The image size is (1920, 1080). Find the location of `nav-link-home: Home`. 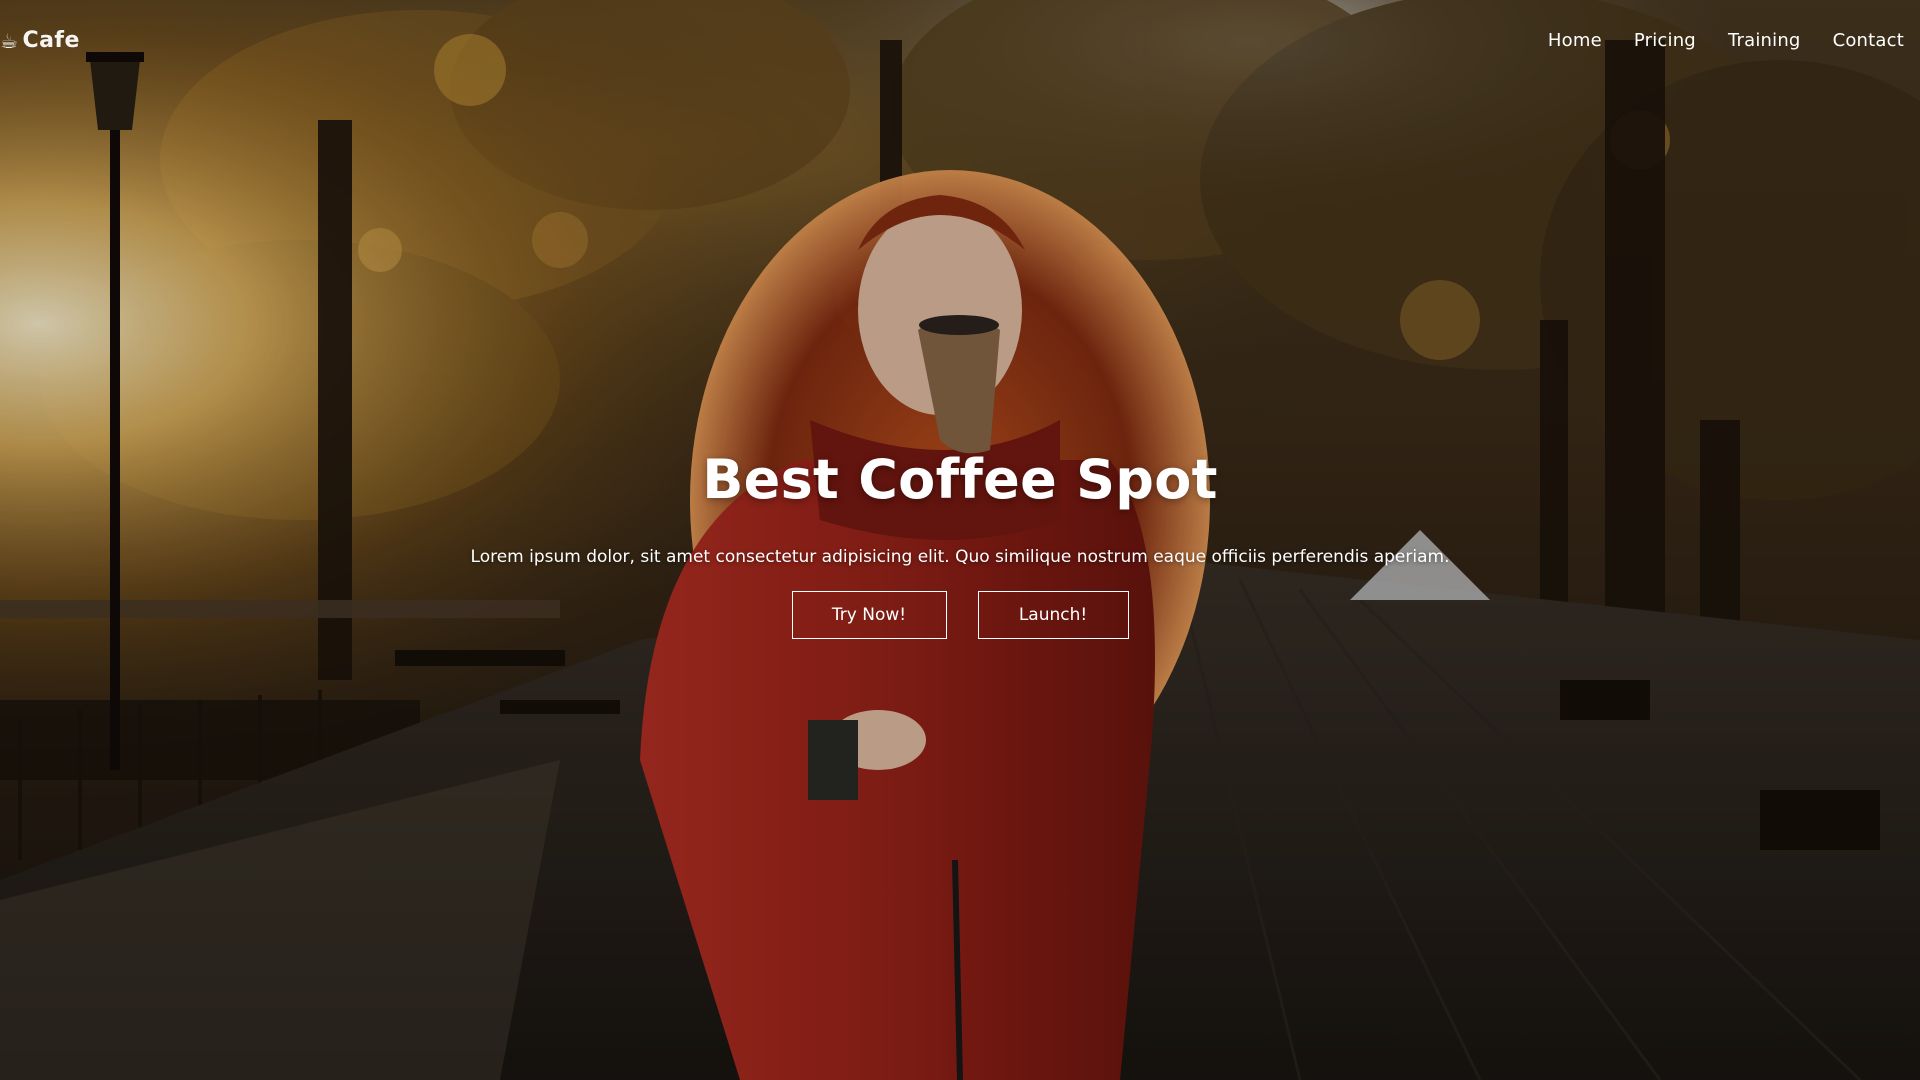

nav-link-home: Home is located at coordinates (1575, 40).